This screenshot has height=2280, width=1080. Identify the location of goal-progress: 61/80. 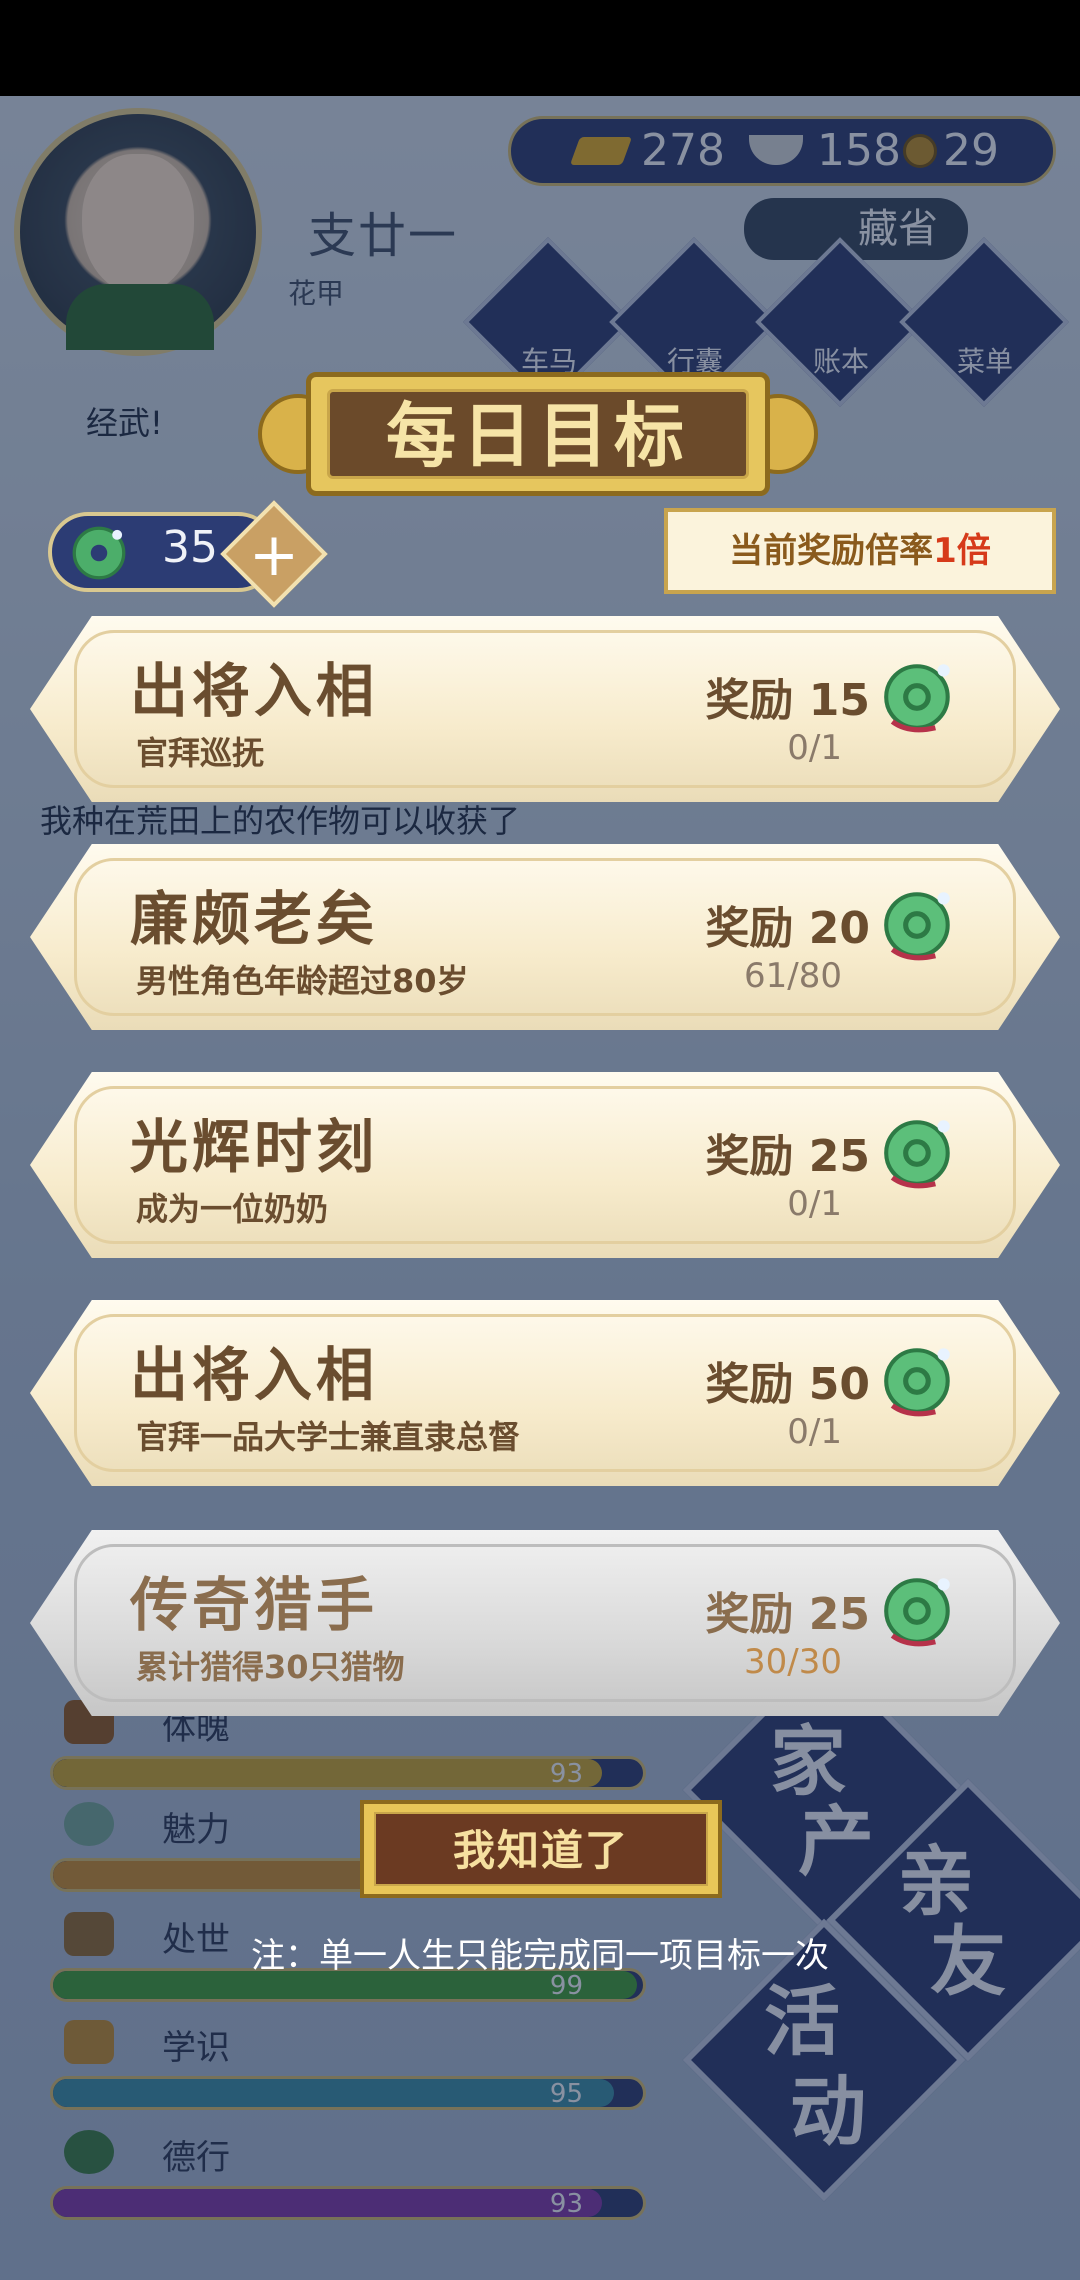
(793, 976).